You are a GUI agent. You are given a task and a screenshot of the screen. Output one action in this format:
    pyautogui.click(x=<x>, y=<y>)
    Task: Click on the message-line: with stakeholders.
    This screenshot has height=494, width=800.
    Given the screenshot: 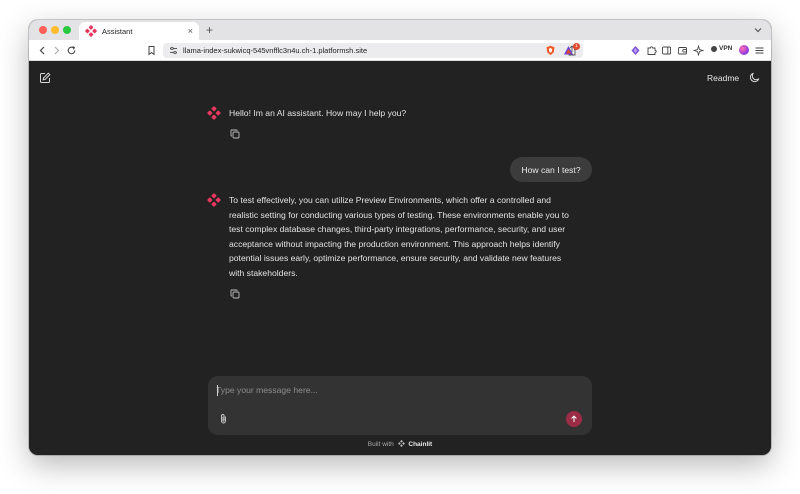 What is the action you would take?
    pyautogui.click(x=263, y=272)
    